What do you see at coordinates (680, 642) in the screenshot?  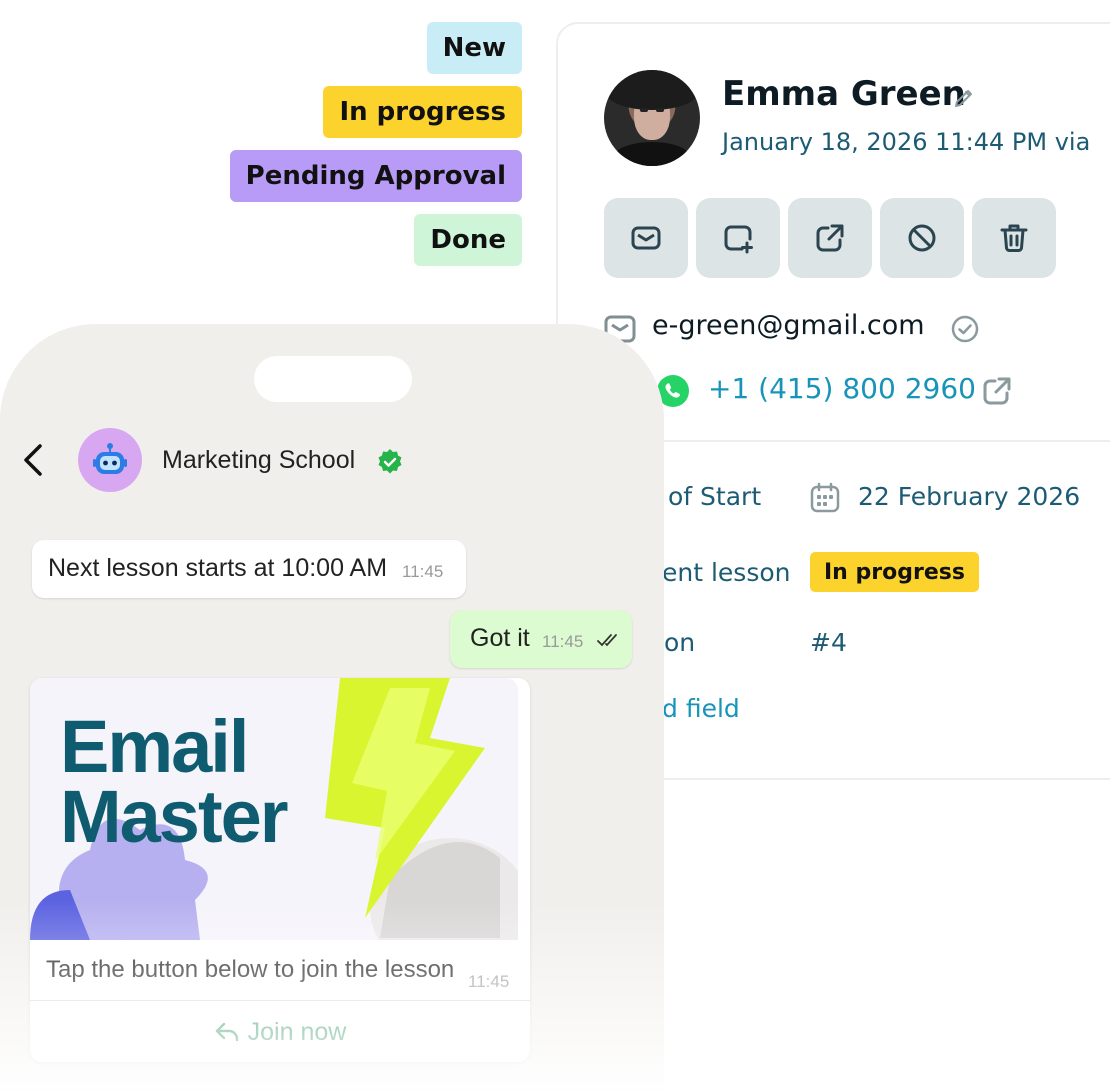 I see `lesson-label: on` at bounding box center [680, 642].